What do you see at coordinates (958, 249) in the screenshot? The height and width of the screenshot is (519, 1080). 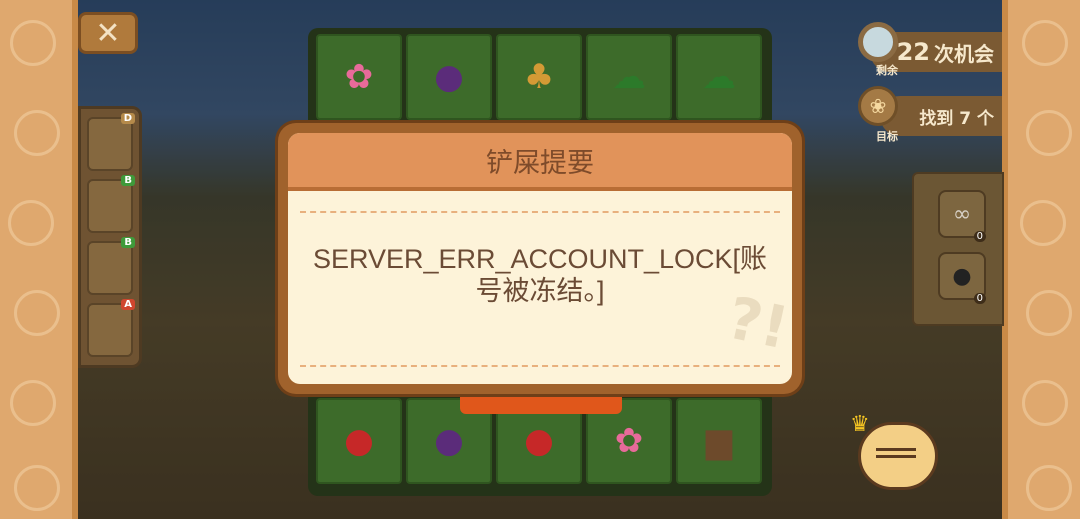 I see `tool-panel: ∞ 0 ● 0` at bounding box center [958, 249].